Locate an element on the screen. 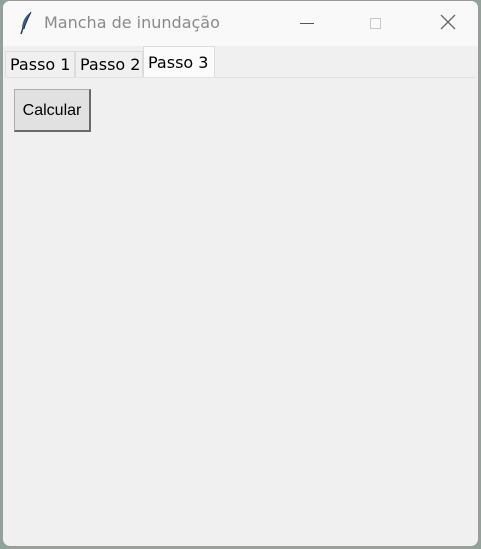 This screenshot has height=549, width=481. calculate-button: Calcular is located at coordinates (52, 110).